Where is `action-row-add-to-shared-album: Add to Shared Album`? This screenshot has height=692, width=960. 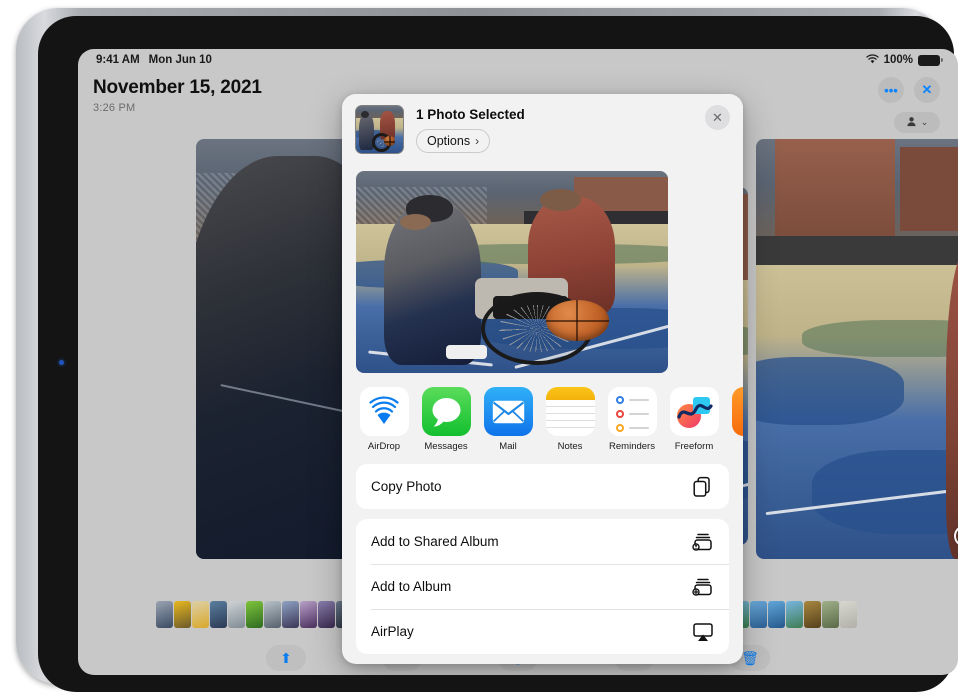 action-row-add-to-shared-album: Add to Shared Album is located at coordinates (542, 541).